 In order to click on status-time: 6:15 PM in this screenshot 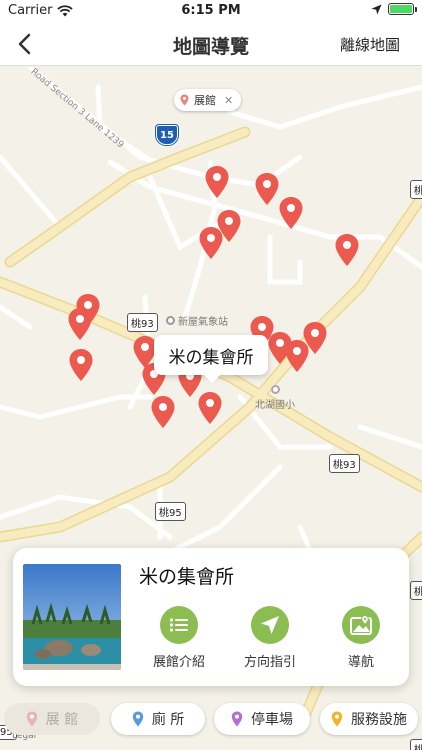, I will do `click(211, 10)`.